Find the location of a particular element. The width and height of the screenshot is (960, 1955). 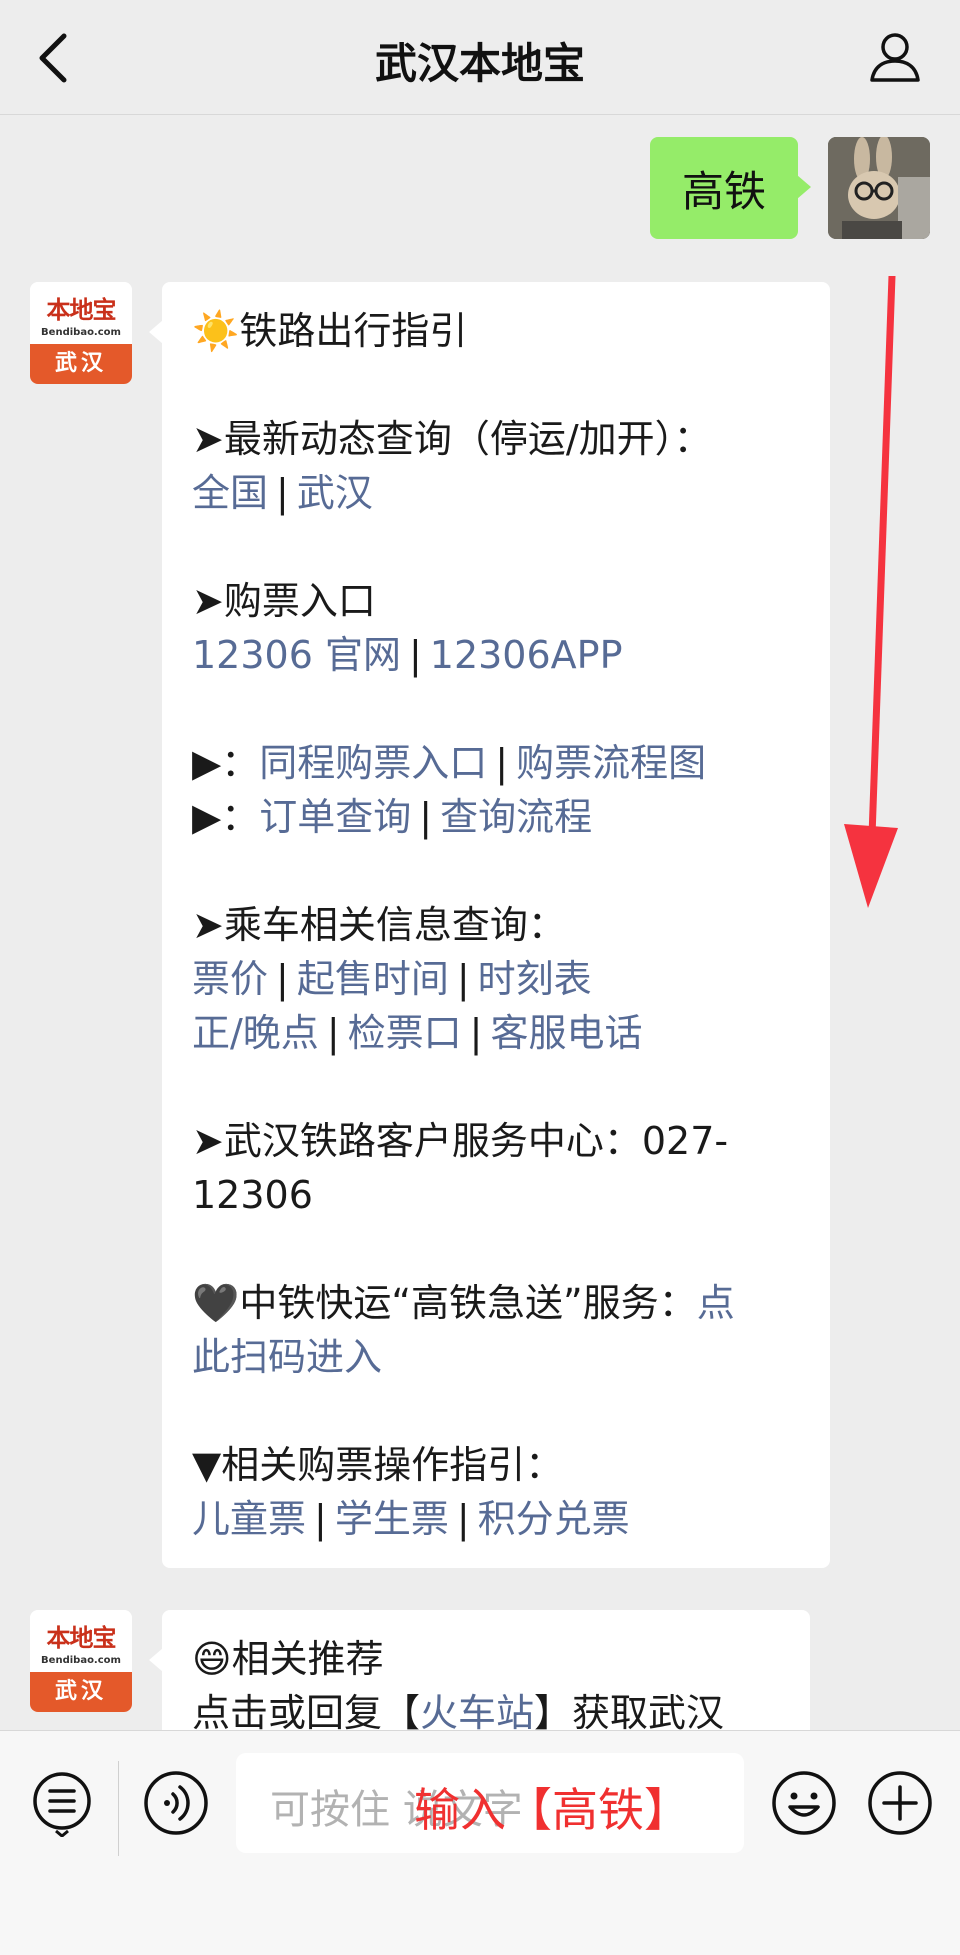

section-info-links-1: 票价 | 起售时间 | 时刻表 is located at coordinates (392, 979).